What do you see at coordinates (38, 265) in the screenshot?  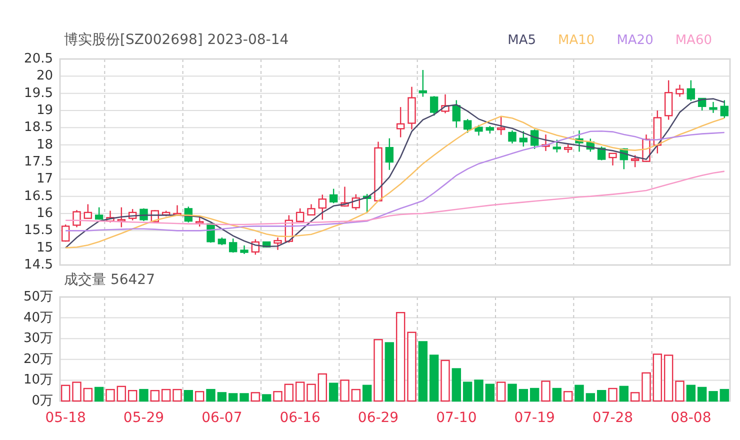 I see `axis-label: 14.5` at bounding box center [38, 265].